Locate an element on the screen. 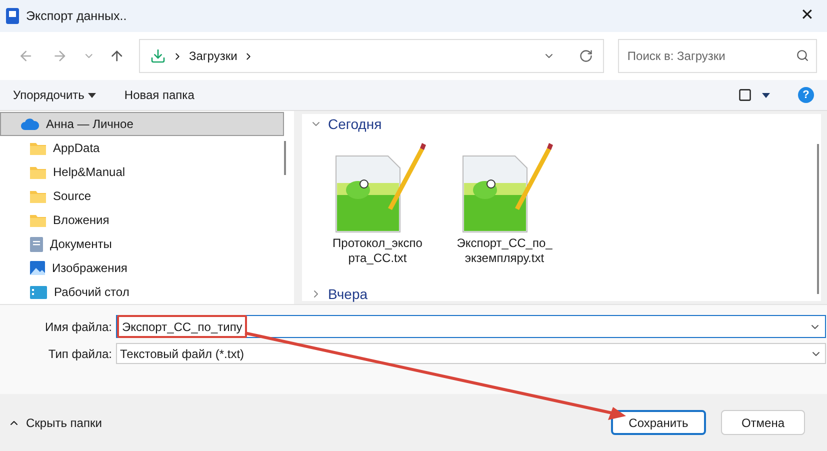  group-header: Вчера is located at coordinates (563, 294).